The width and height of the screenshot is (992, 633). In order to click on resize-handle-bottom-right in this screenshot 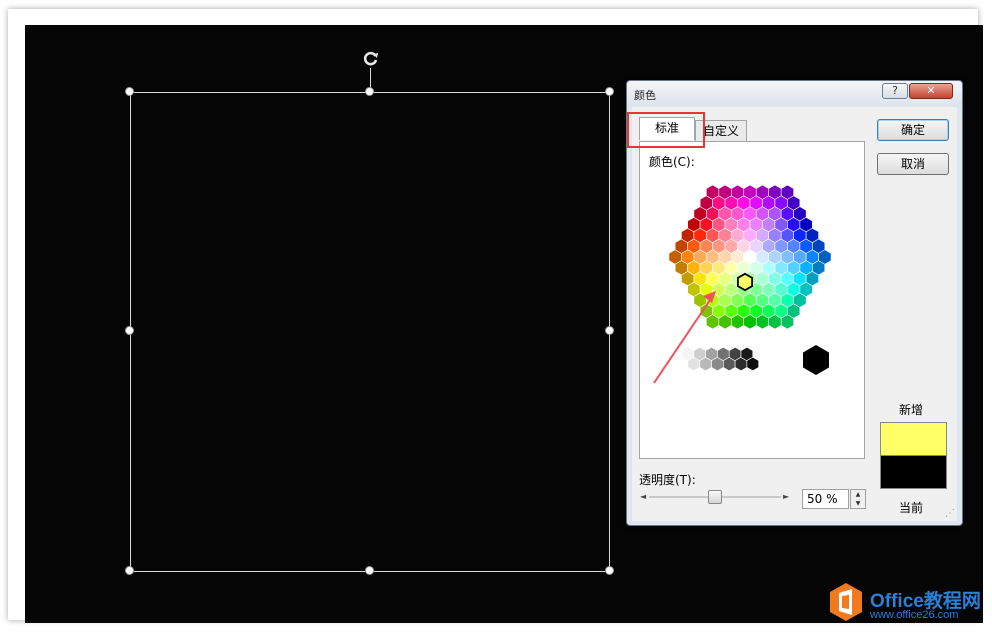, I will do `click(609, 570)`.